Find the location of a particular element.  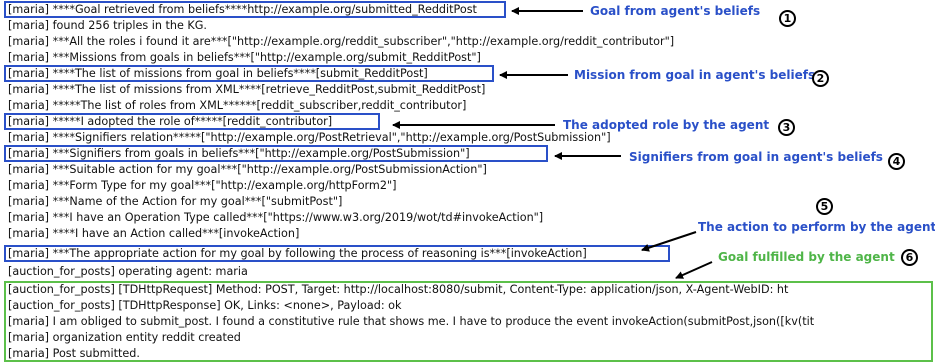

mission-highlight-box is located at coordinates (249, 73).